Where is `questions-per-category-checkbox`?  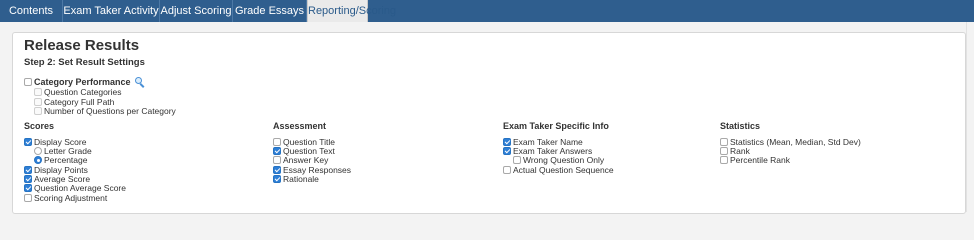 questions-per-category-checkbox is located at coordinates (38, 111).